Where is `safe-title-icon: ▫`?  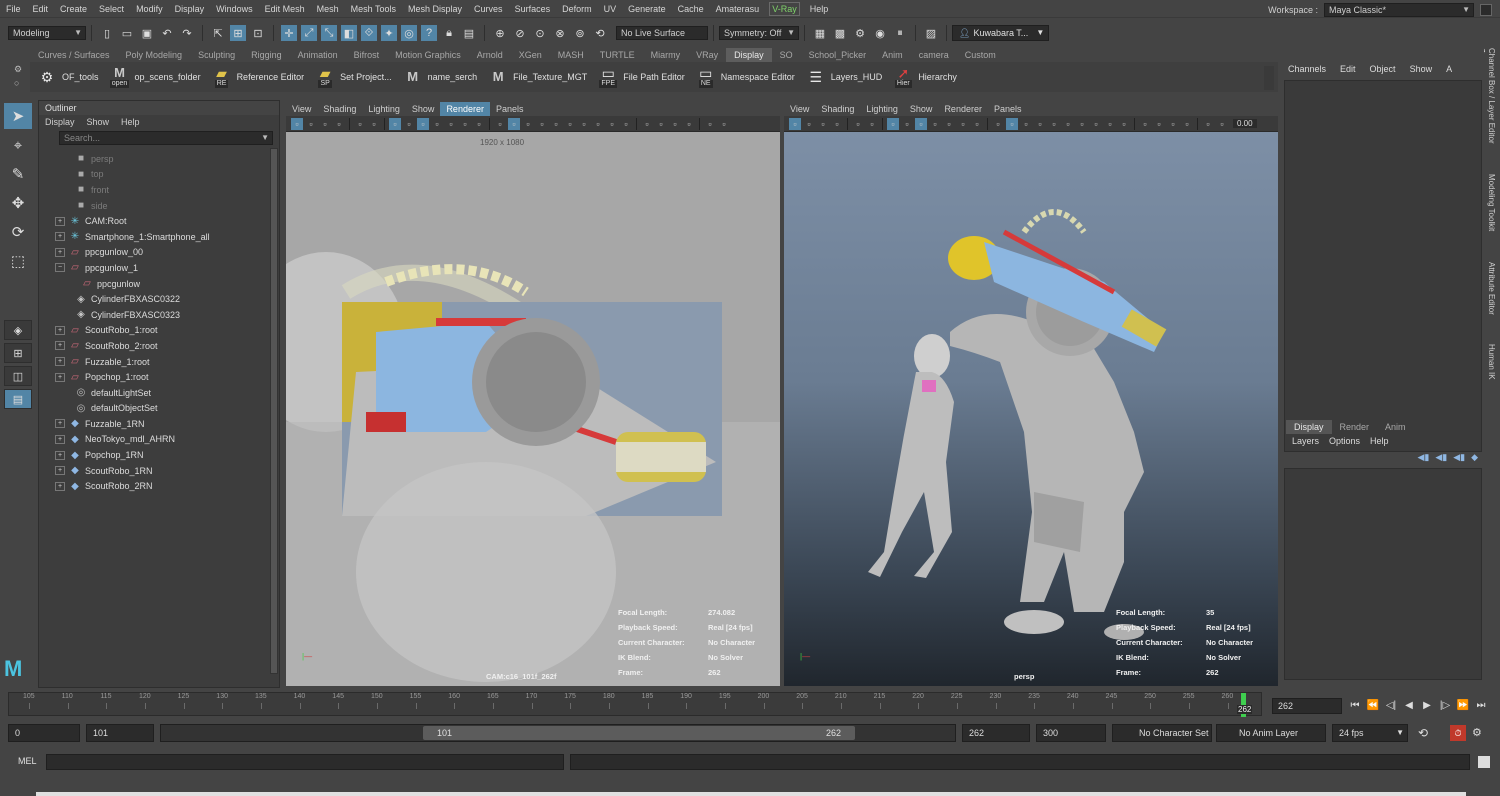 safe-title-icon: ▫ is located at coordinates (479, 124).